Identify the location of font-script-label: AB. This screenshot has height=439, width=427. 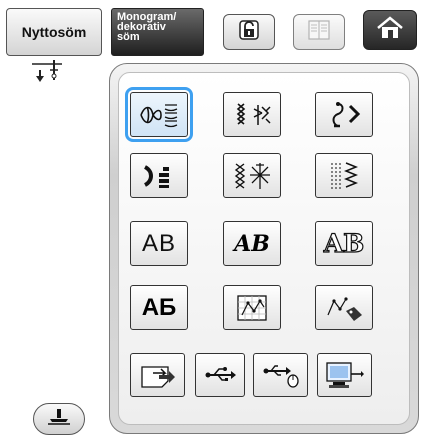
(252, 243).